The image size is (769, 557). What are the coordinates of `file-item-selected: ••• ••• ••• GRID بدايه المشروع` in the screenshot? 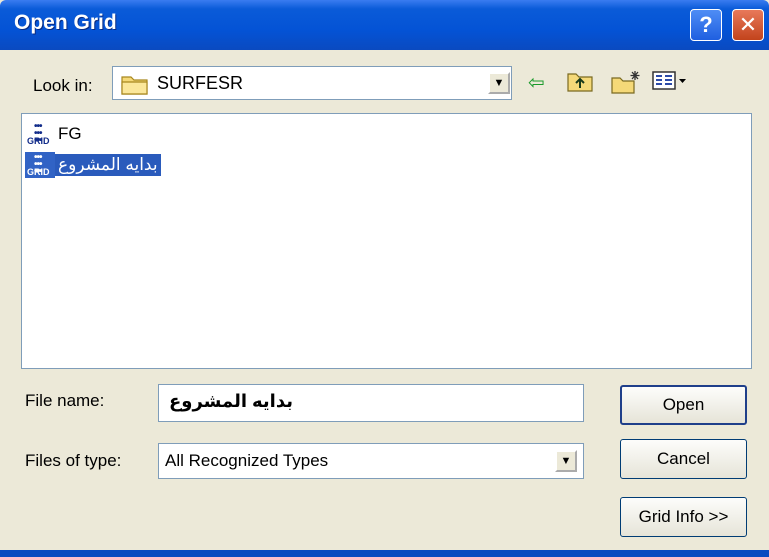 It's located at (93, 165).